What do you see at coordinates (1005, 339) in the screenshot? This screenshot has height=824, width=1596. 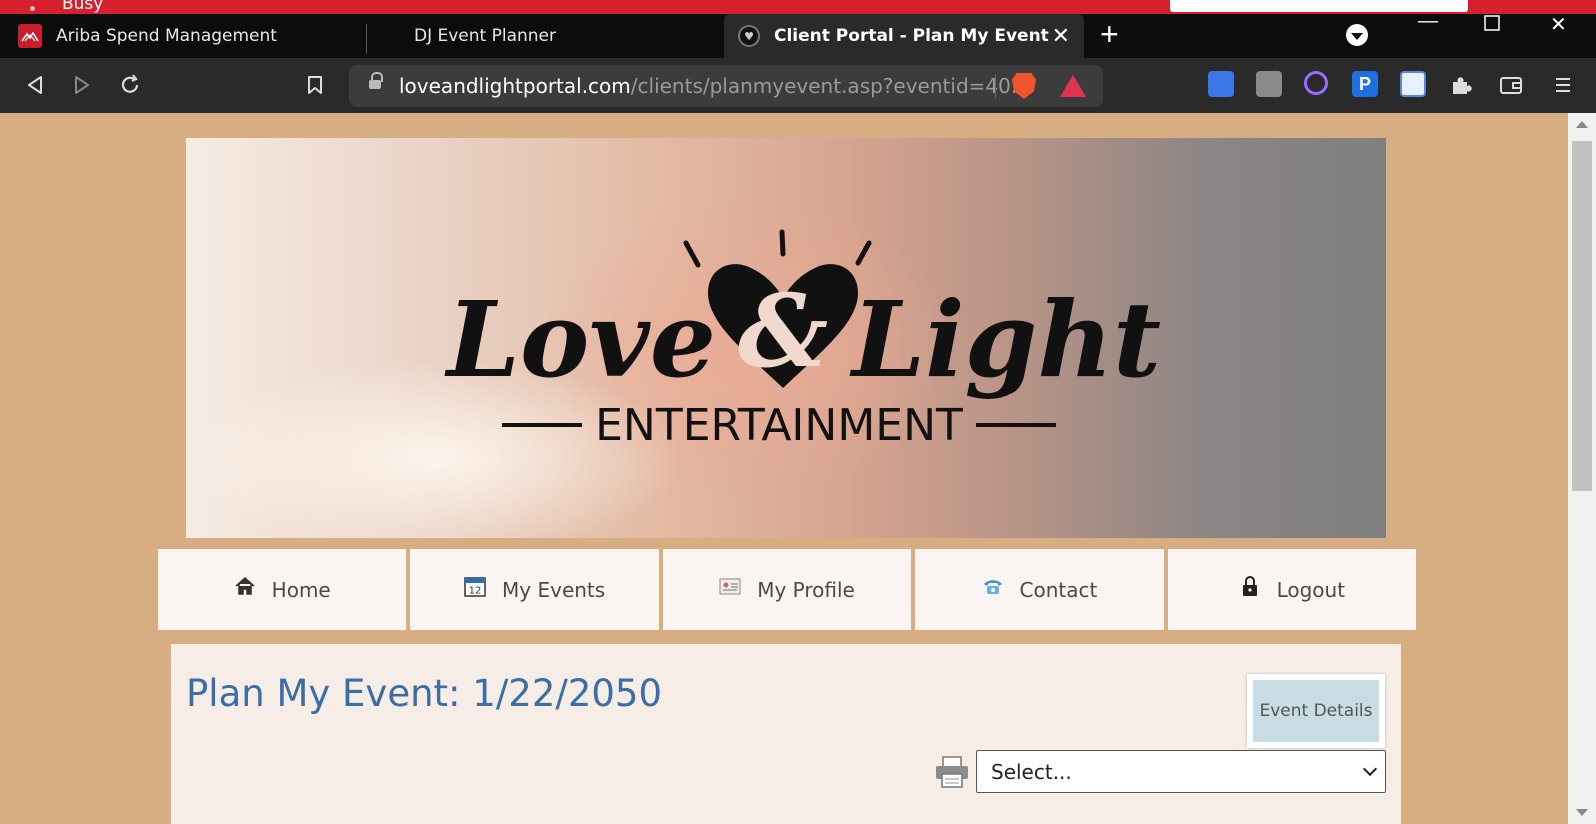 I see `logo-word-right: Light` at bounding box center [1005, 339].